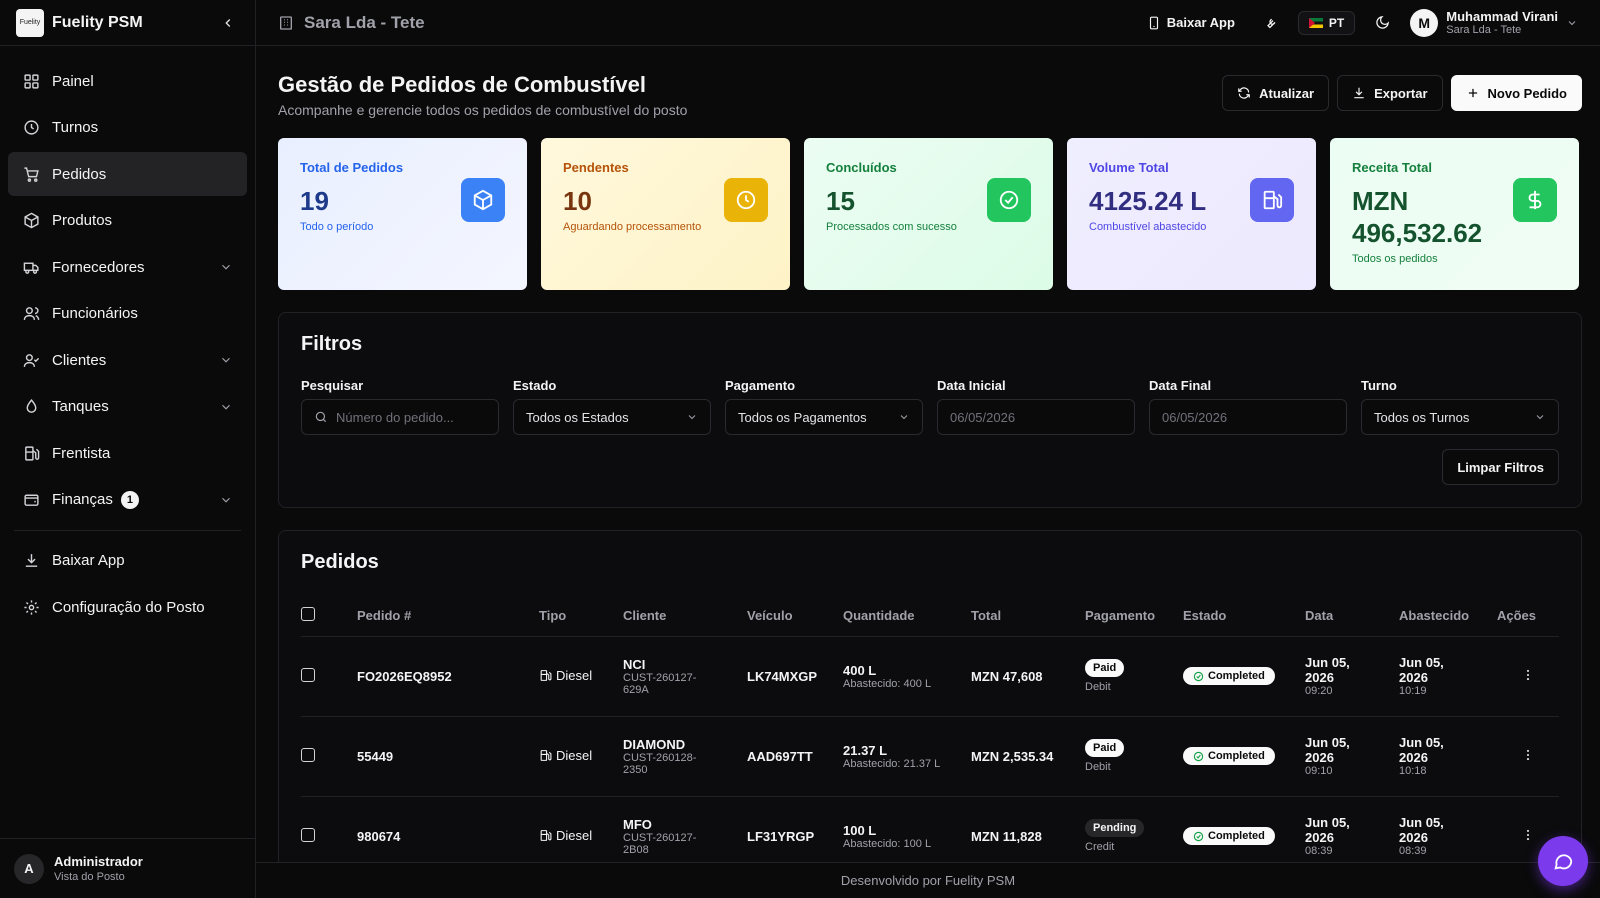 This screenshot has width=1600, height=898. Describe the element at coordinates (665, 214) in the screenshot. I see `stat-card-pending: Pendentes 10 Aguardando processamento` at that location.